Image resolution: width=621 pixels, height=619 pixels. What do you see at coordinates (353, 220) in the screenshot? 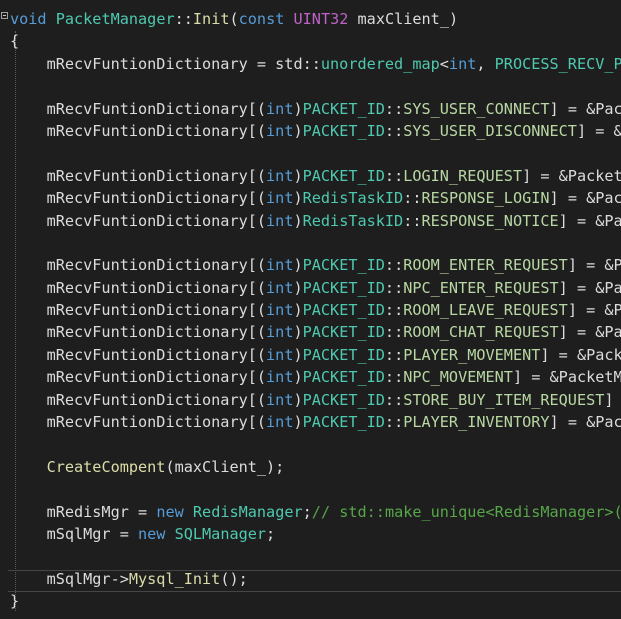
I see `code-token: RedisTaskID` at bounding box center [353, 220].